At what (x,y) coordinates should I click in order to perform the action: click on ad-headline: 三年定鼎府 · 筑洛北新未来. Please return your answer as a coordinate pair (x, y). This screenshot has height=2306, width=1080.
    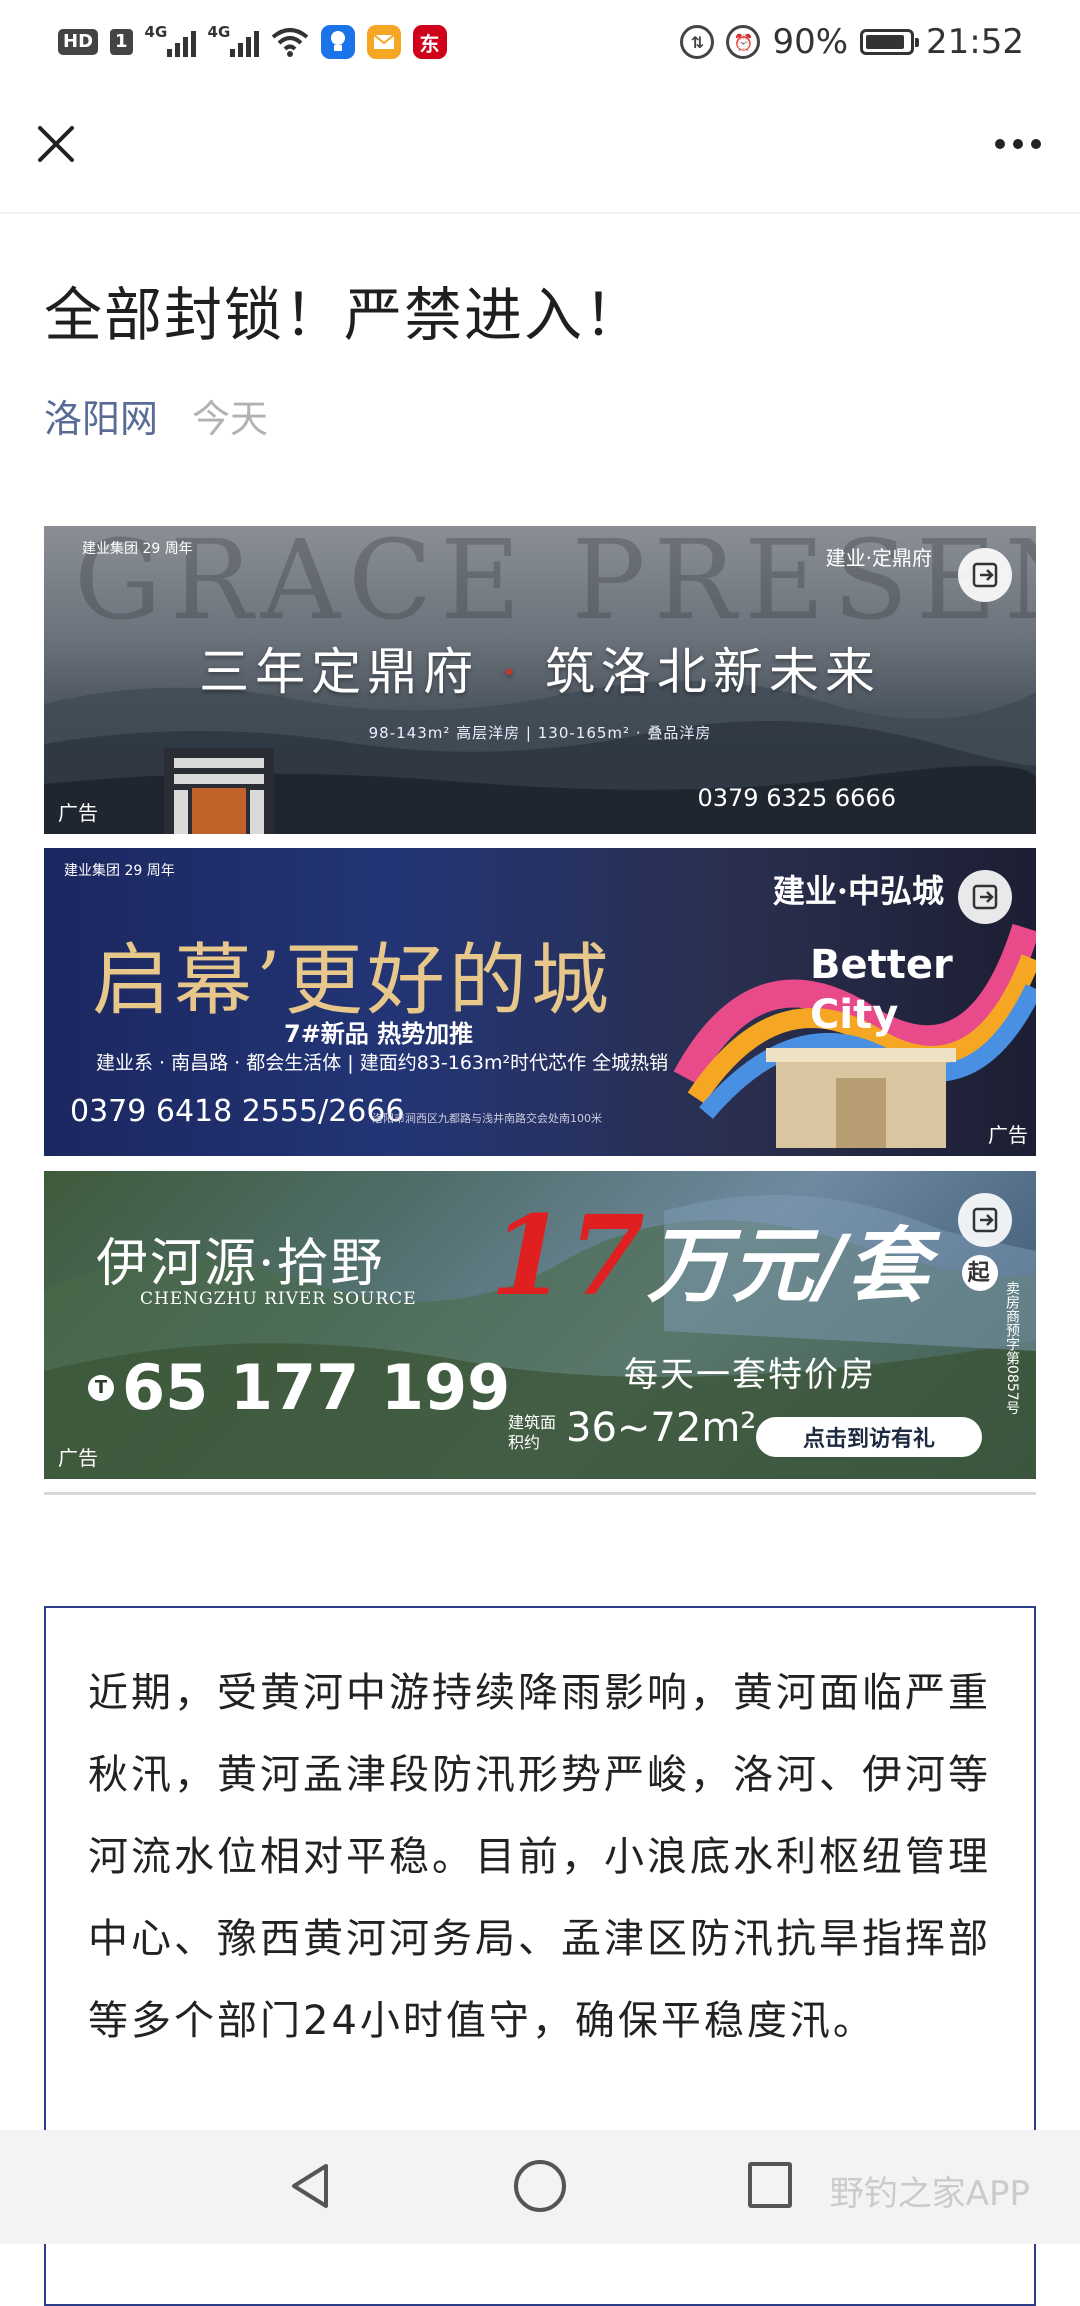
    Looking at the image, I should click on (540, 668).